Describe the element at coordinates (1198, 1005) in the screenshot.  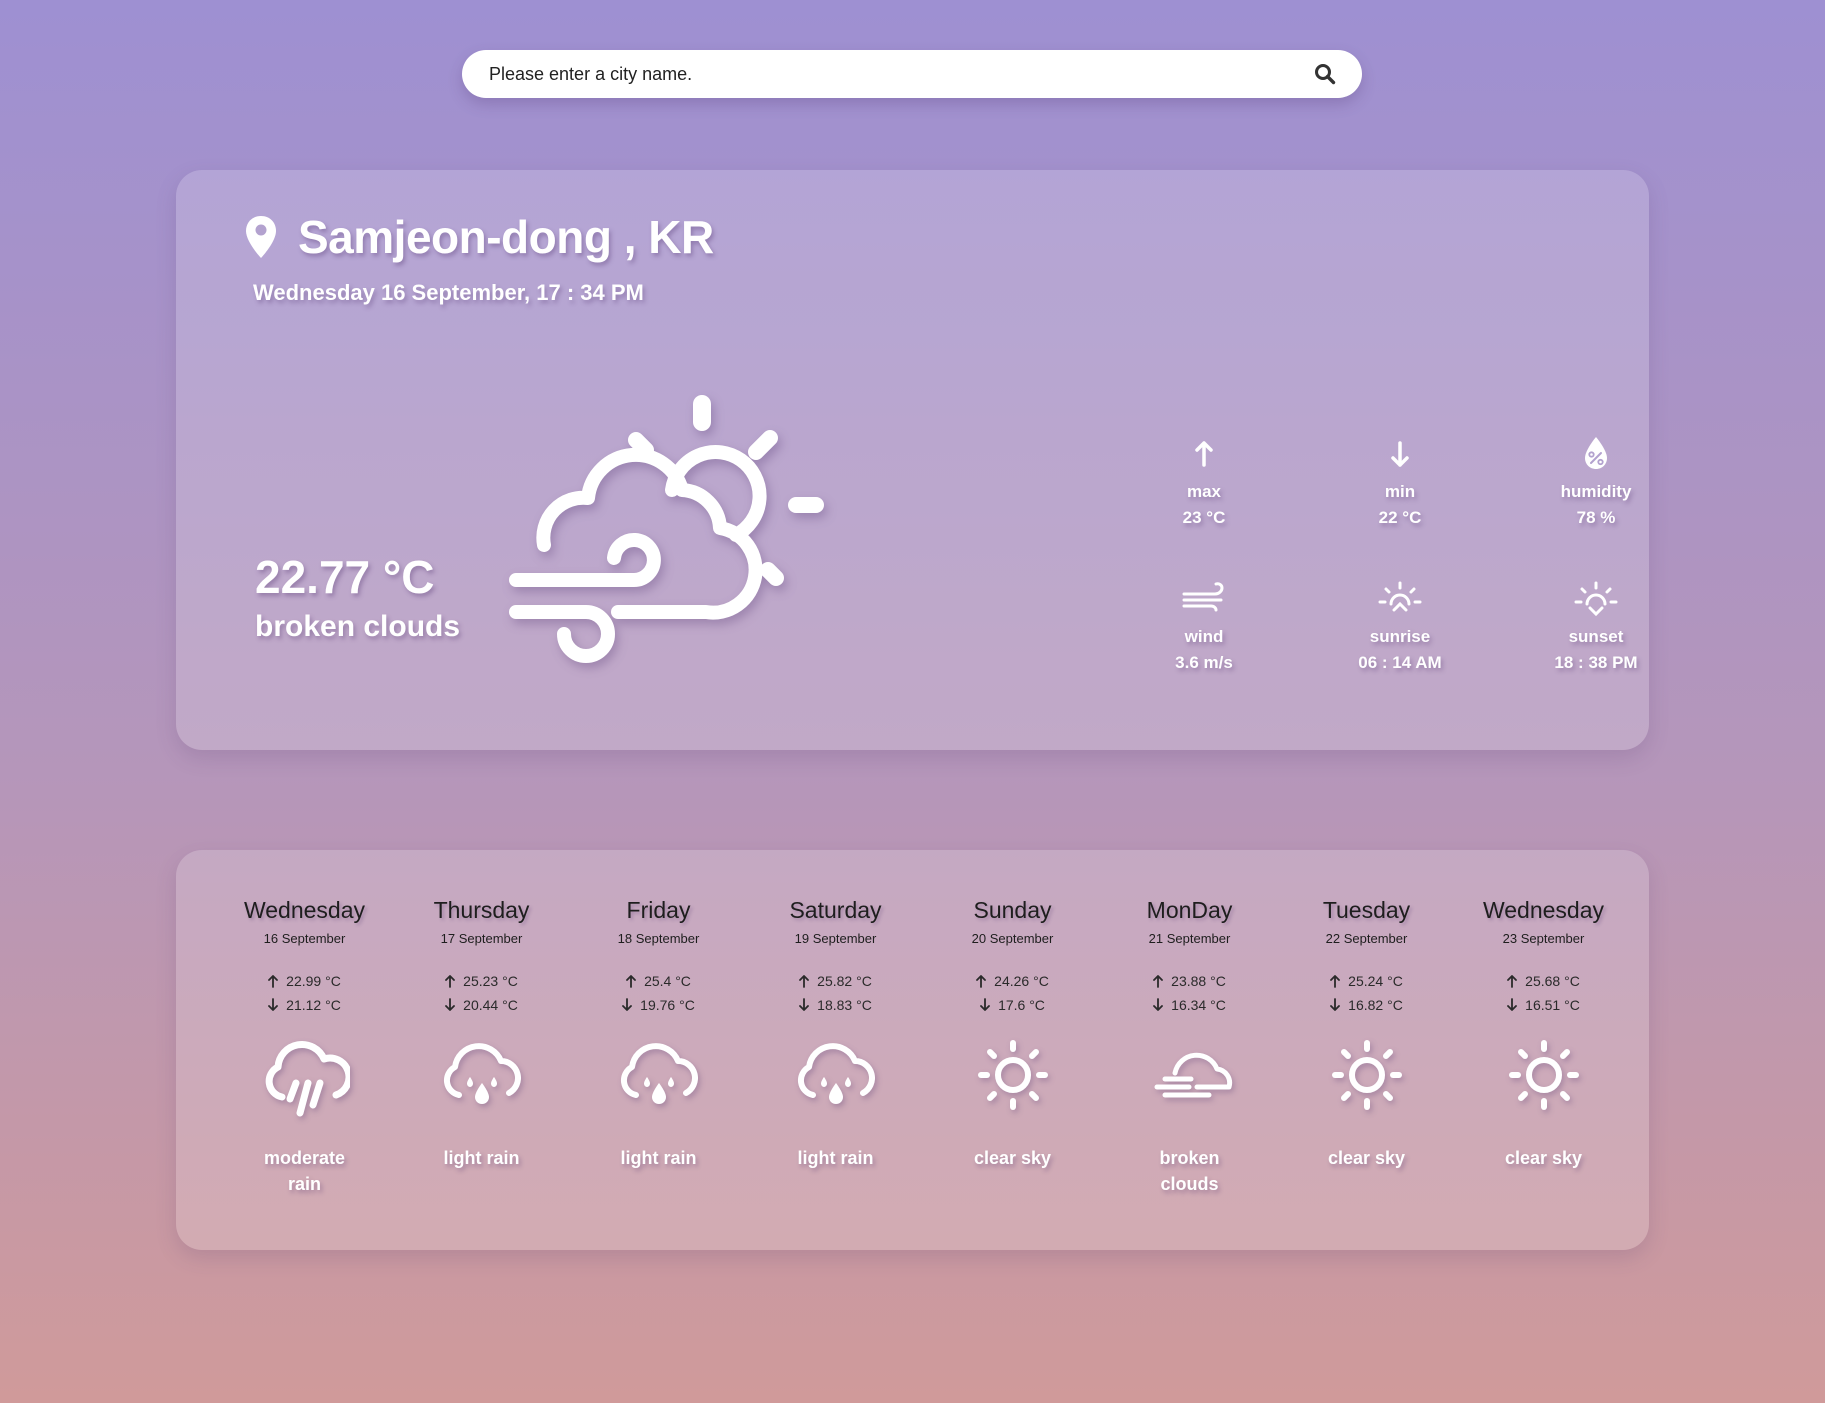
I see `forecast-min-value: 16.34 °C` at that location.